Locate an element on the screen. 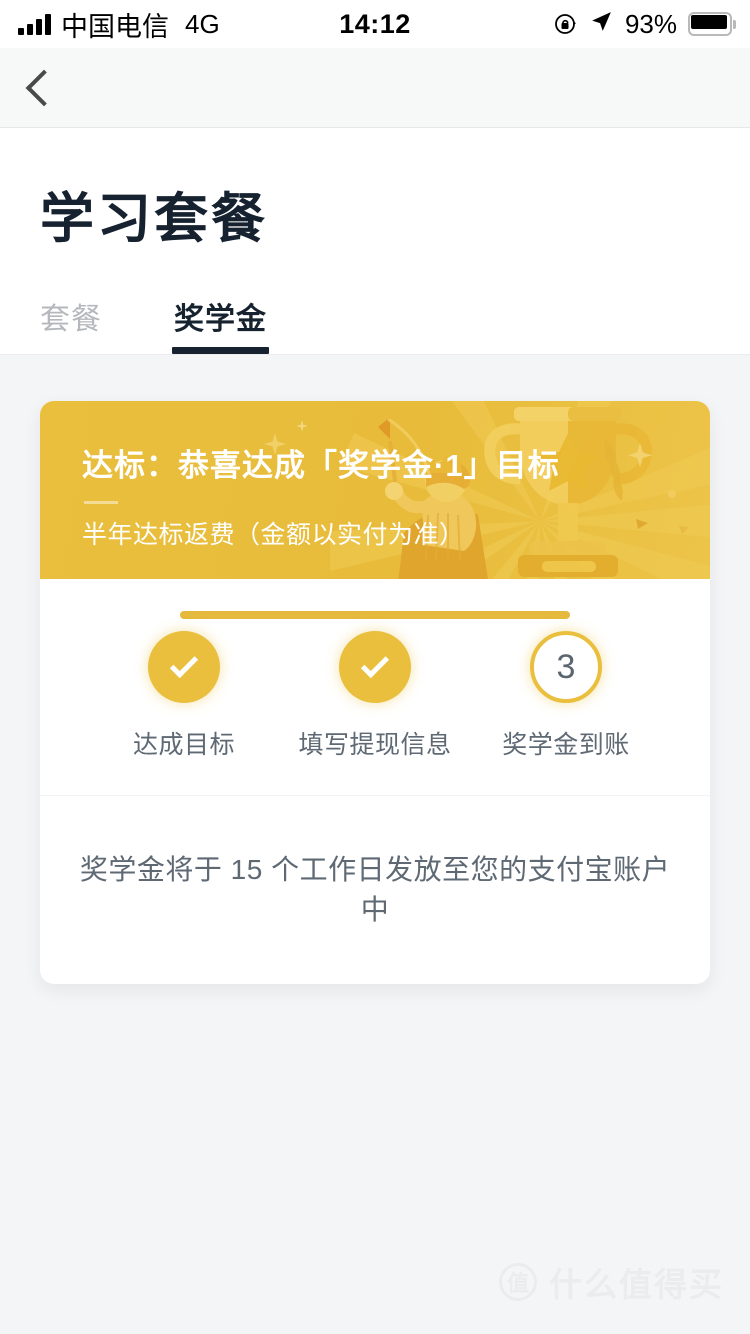  step-item-2: 填写提现信息 is located at coordinates (375, 696).